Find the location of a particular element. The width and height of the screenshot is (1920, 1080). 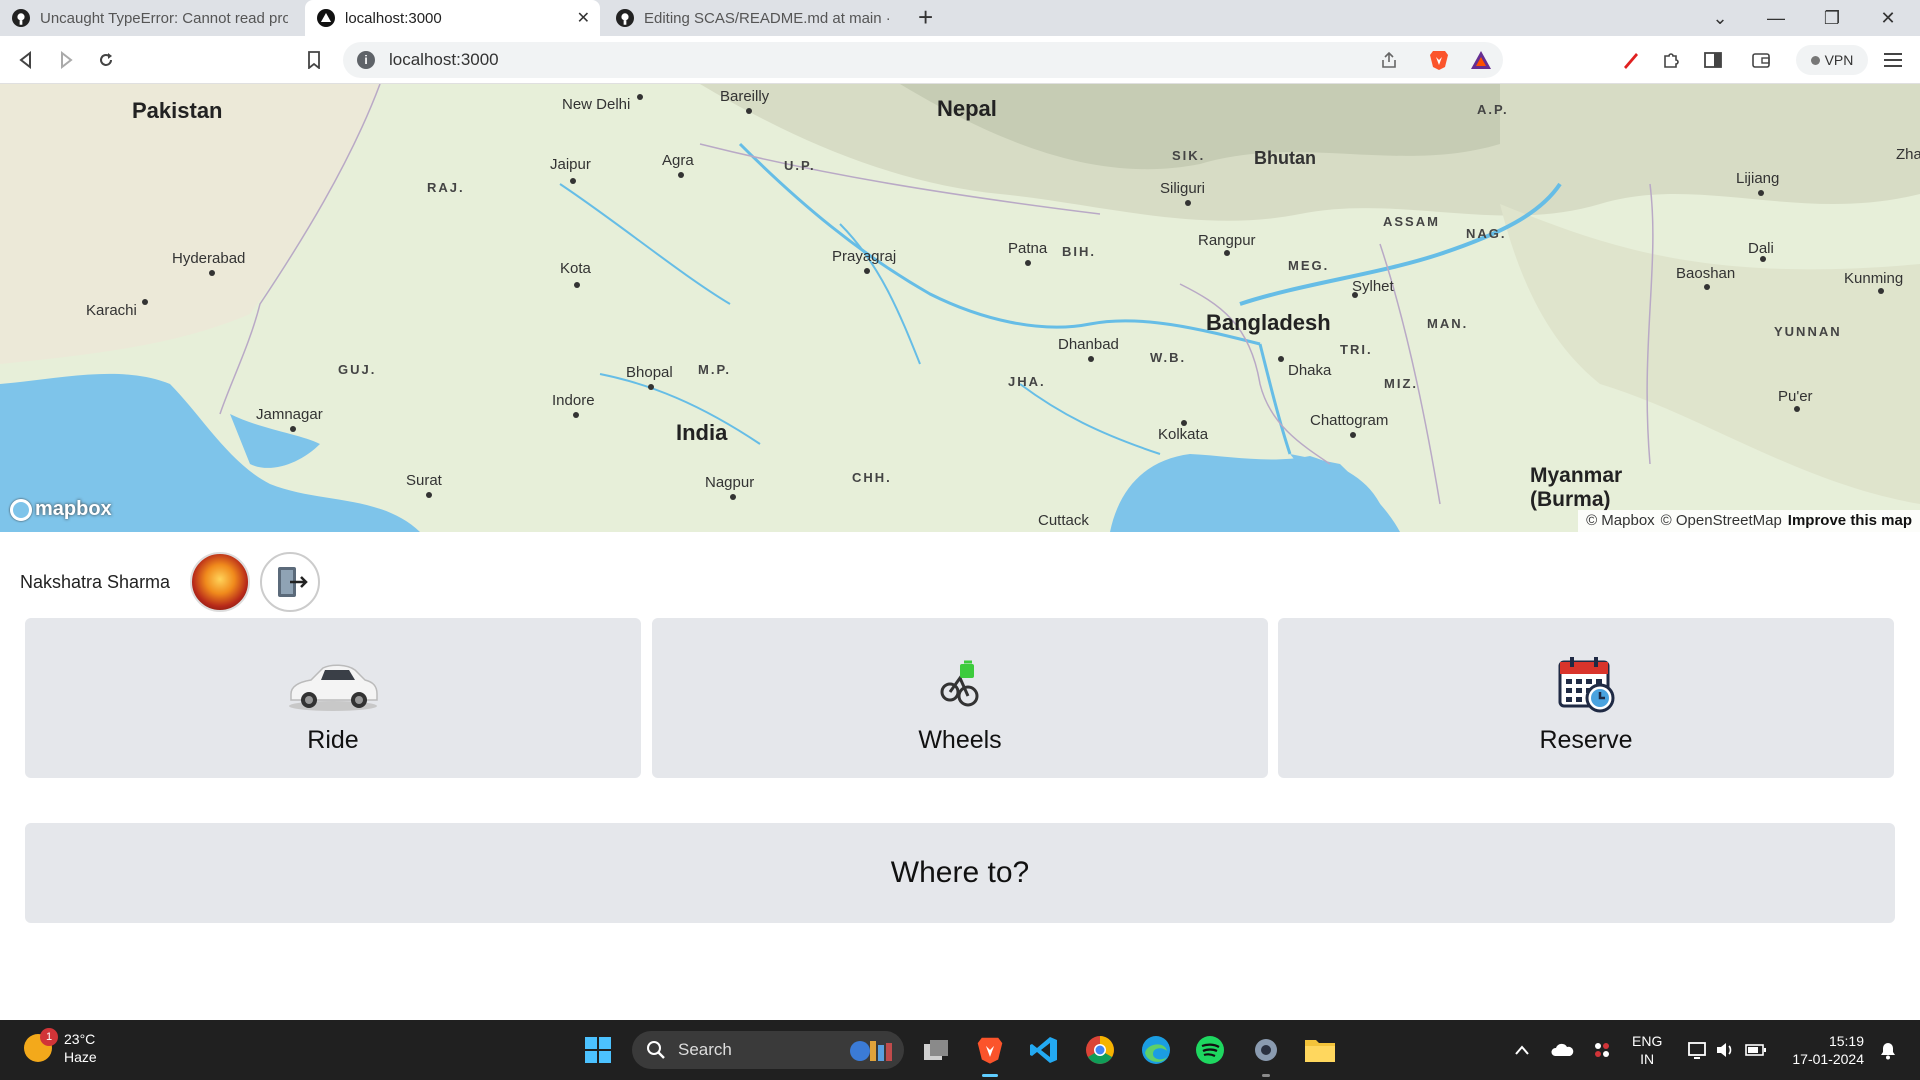

gear-icon is located at coordinates (1266, 1050).